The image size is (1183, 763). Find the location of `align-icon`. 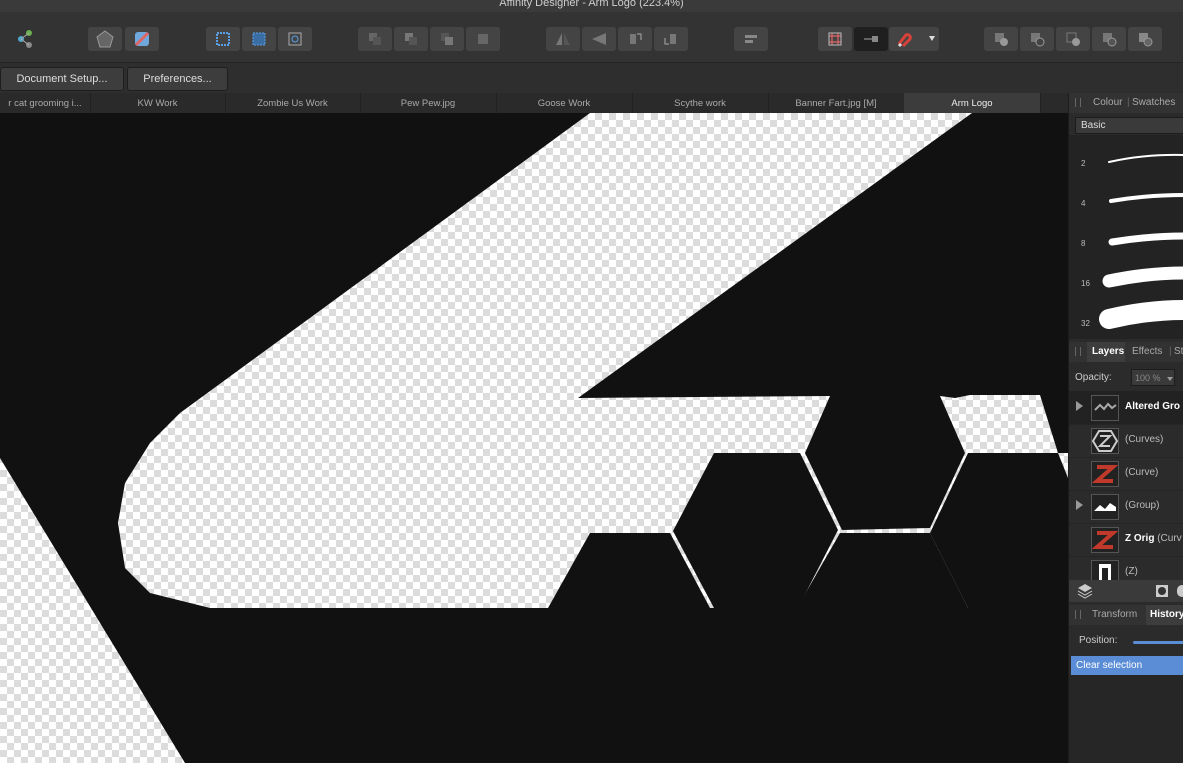

align-icon is located at coordinates (751, 39).